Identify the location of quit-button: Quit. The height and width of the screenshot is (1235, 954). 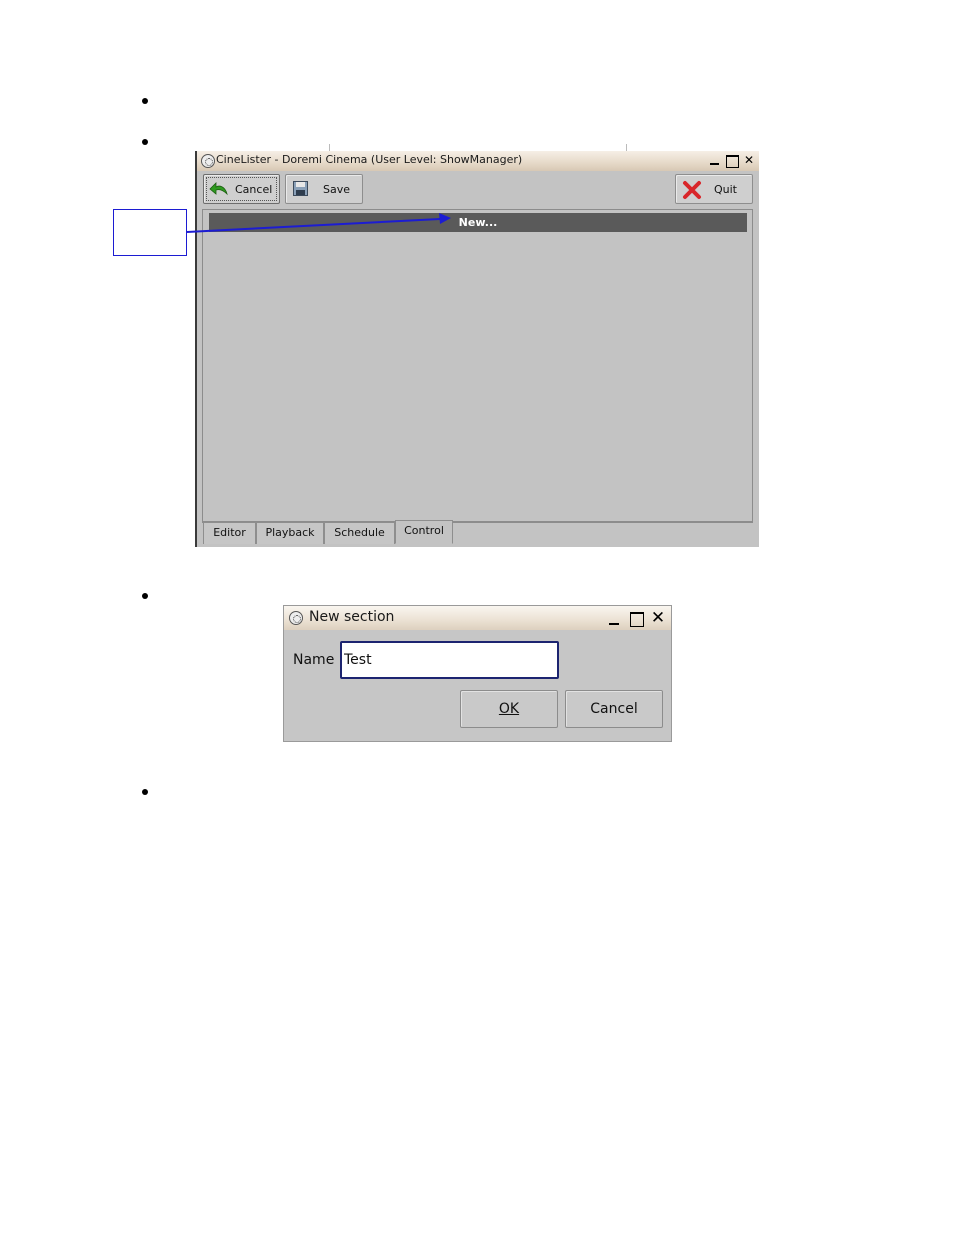
(714, 189).